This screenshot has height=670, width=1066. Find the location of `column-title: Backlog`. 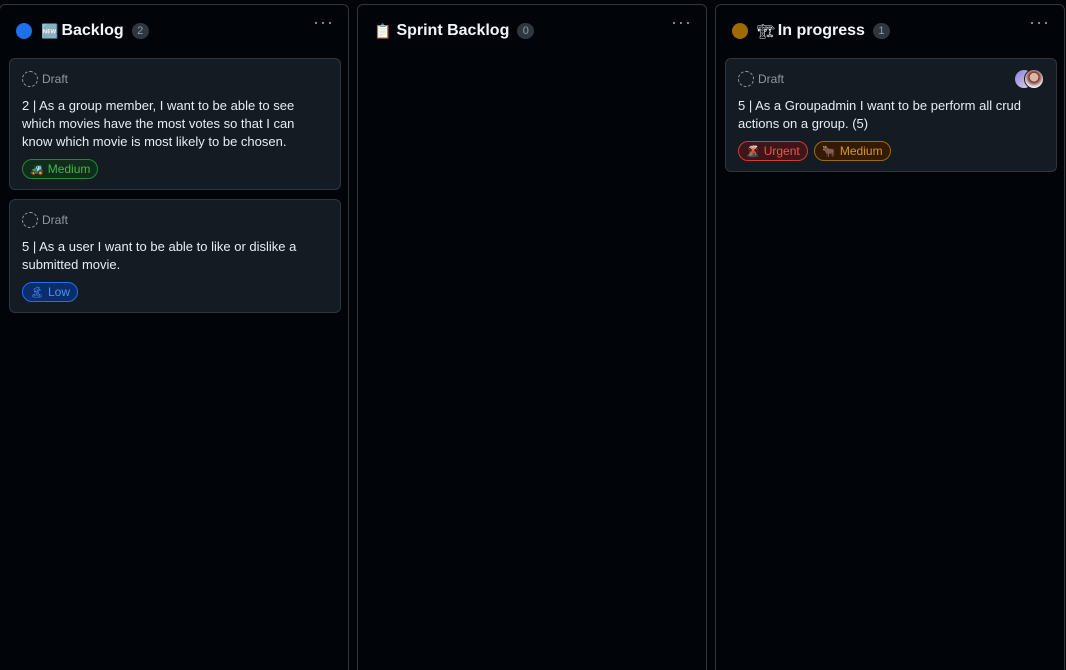

column-title: Backlog is located at coordinates (92, 30).